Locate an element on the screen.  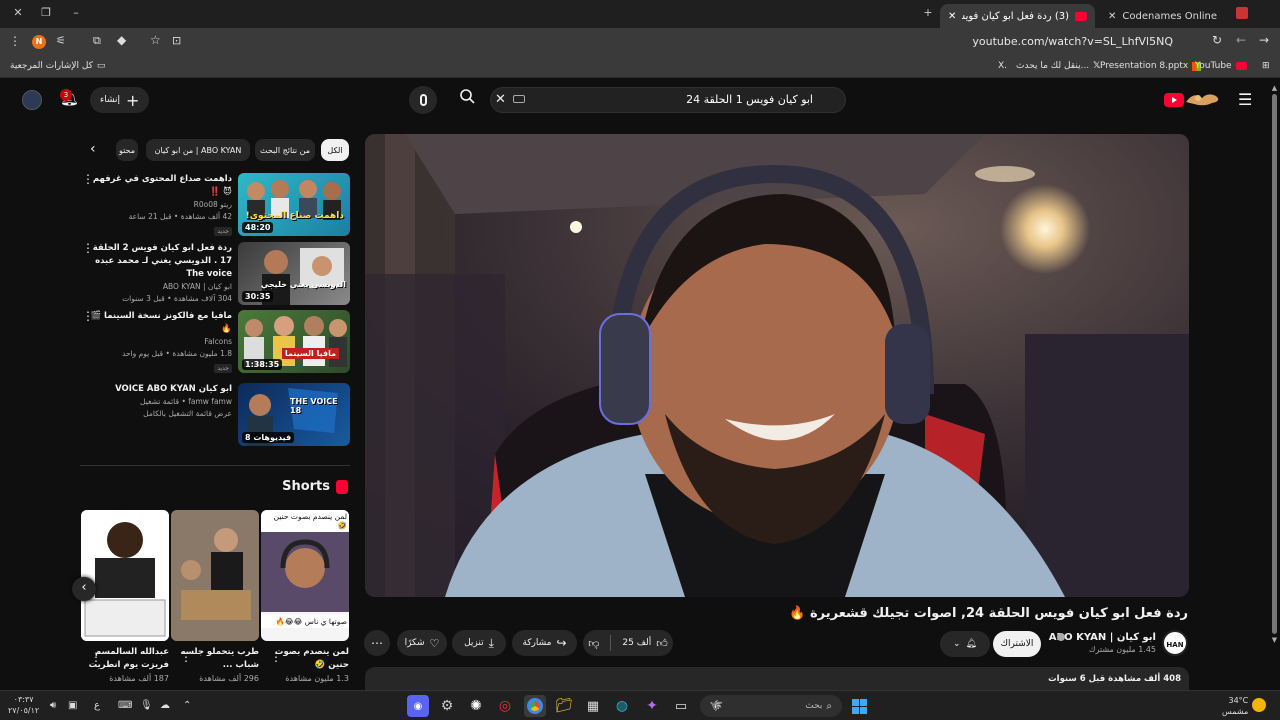
new-badge: جديد is located at coordinates (223, 231).